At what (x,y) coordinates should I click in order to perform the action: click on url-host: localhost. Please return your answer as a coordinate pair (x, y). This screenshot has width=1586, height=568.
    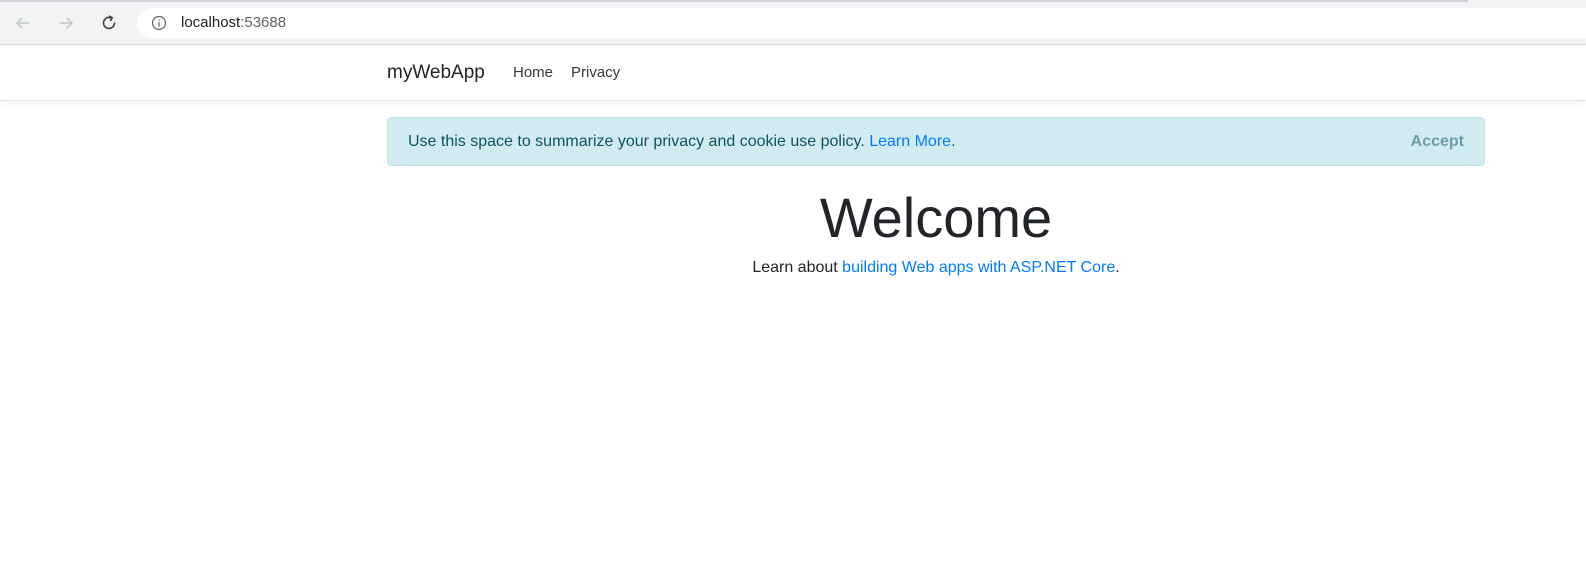
    Looking at the image, I should click on (211, 22).